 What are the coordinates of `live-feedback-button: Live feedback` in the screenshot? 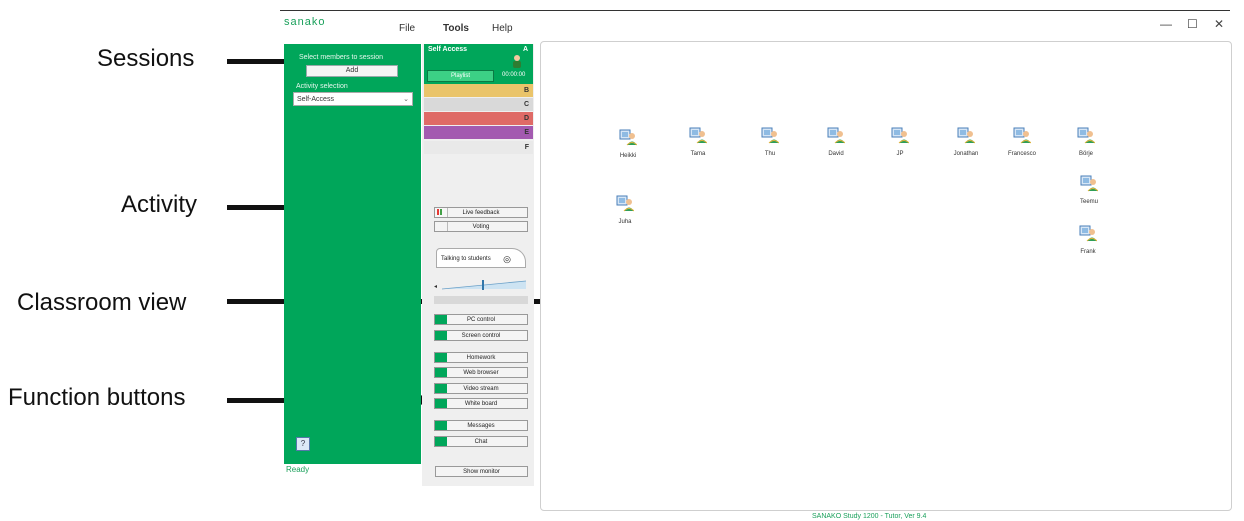 It's located at (481, 212).